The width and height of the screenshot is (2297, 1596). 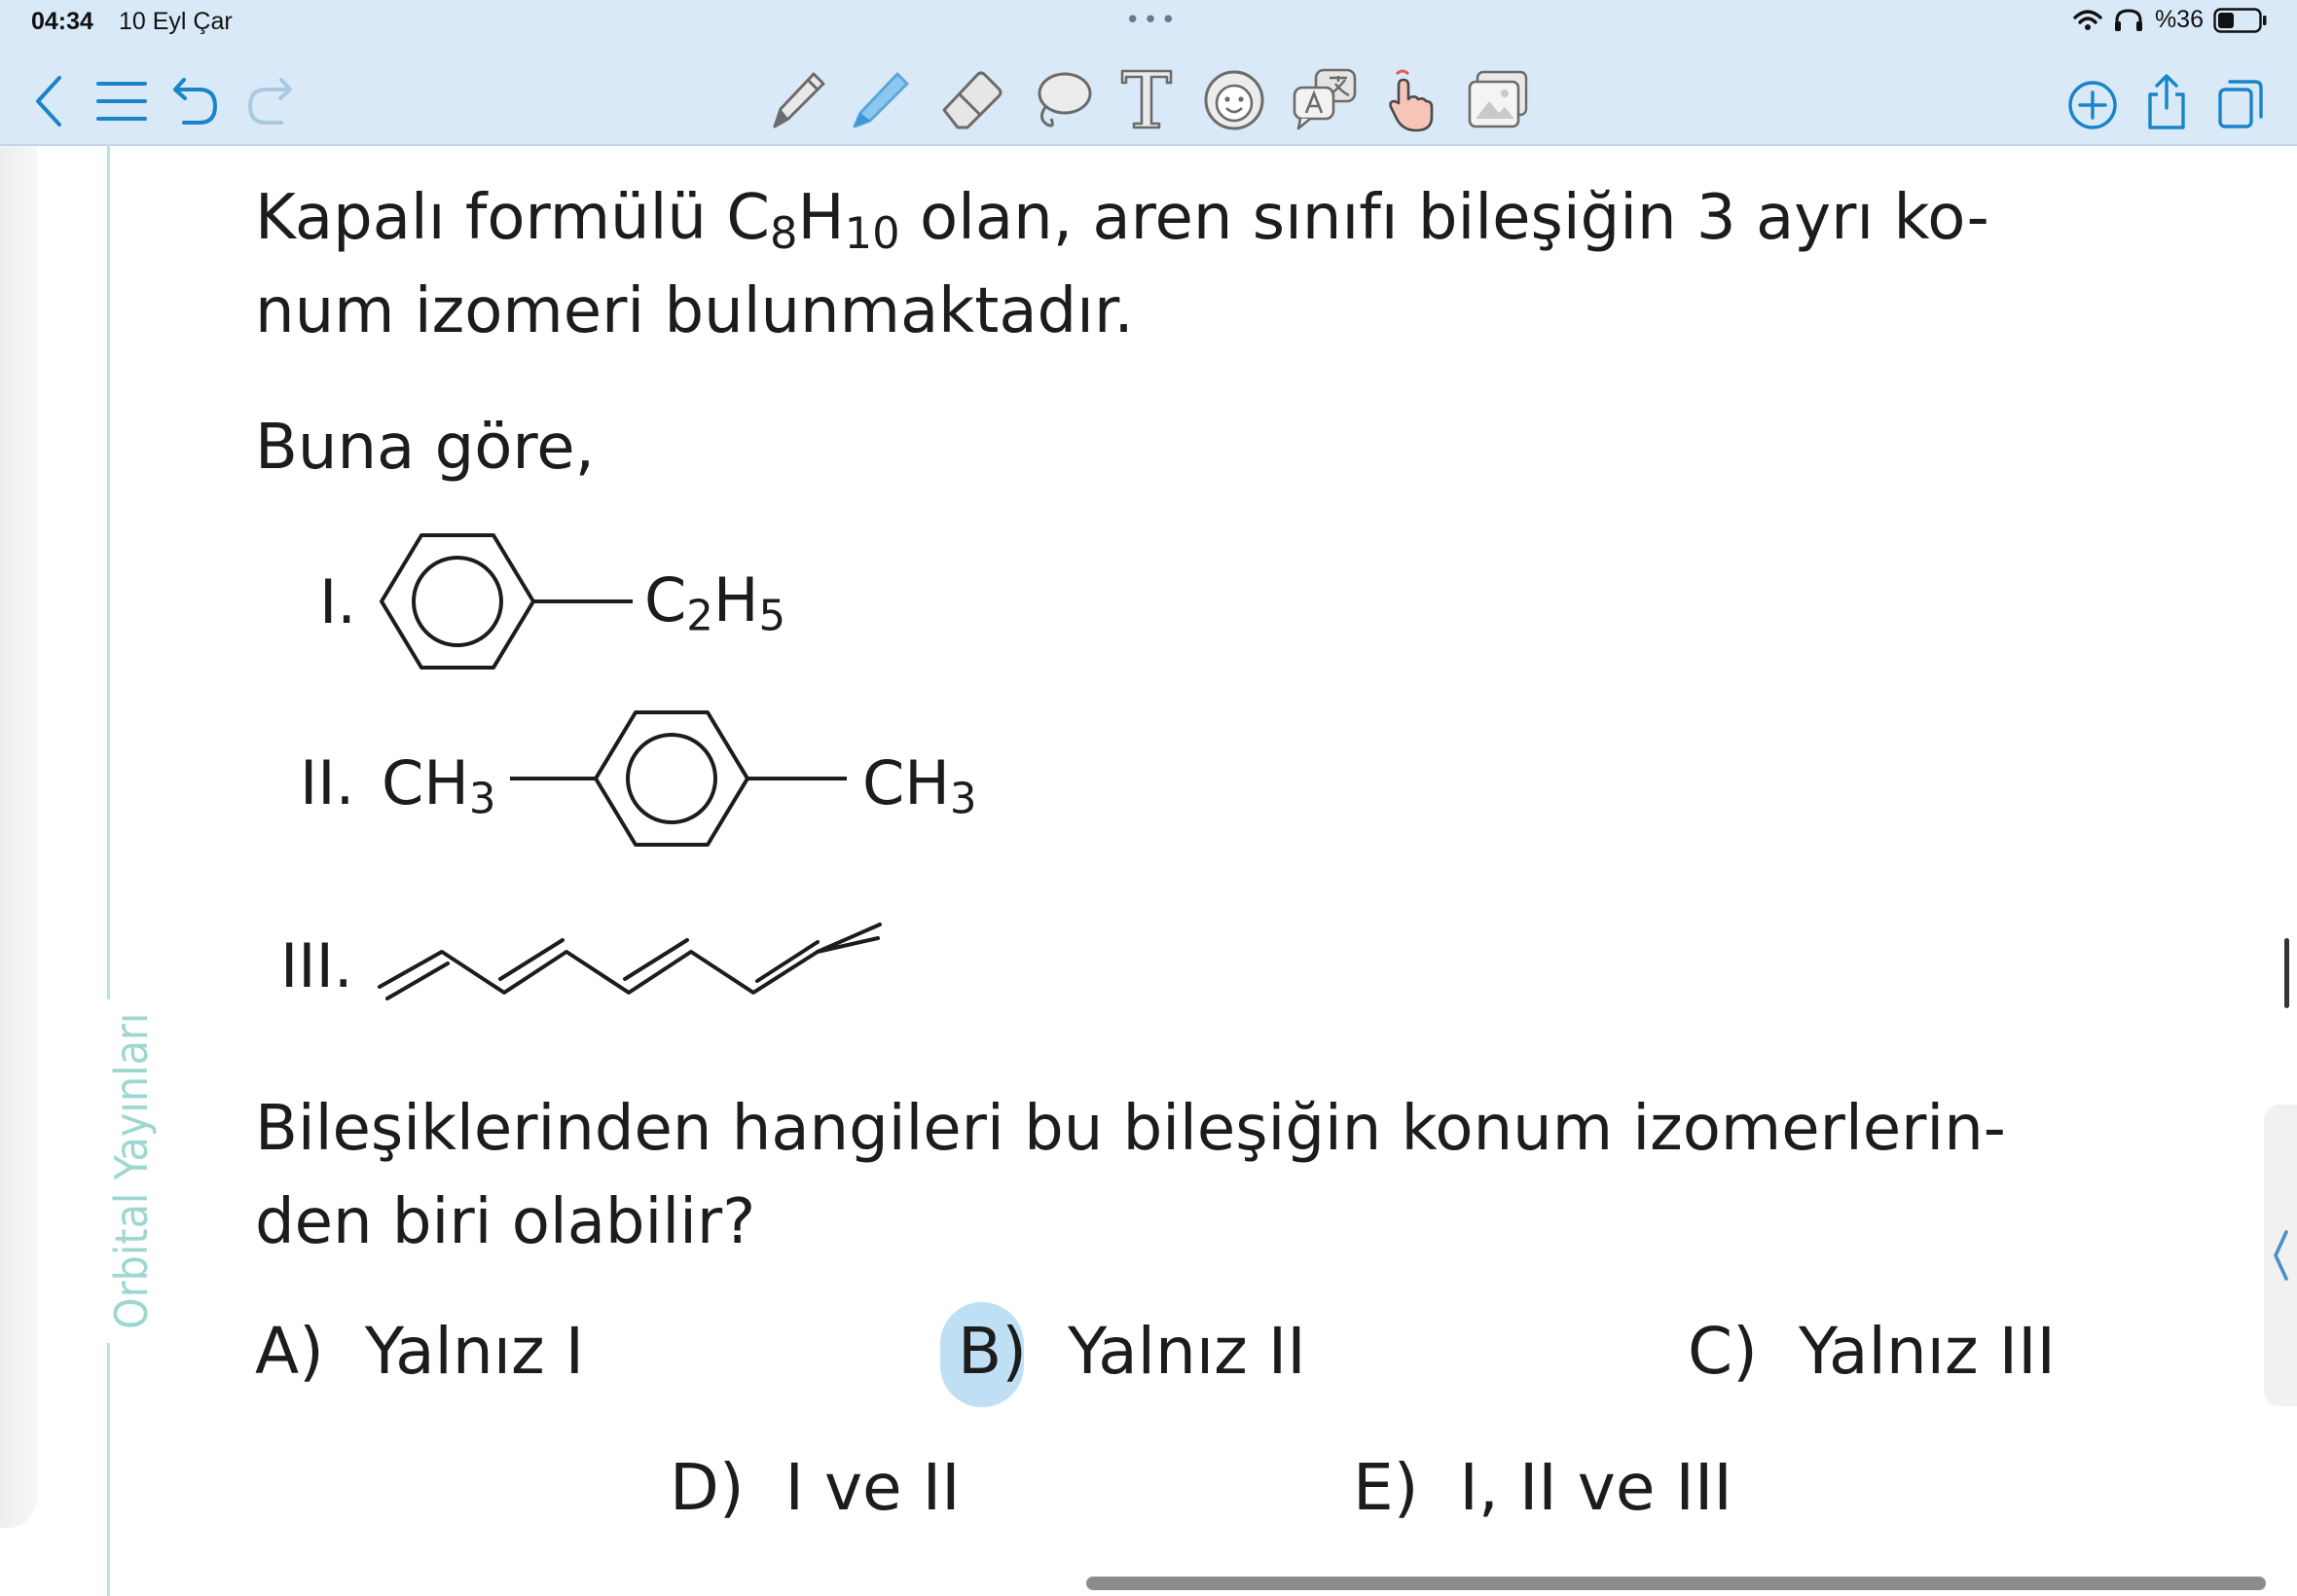 I want to click on option-c: C) Yalnız III, so click(x=1872, y=1351).